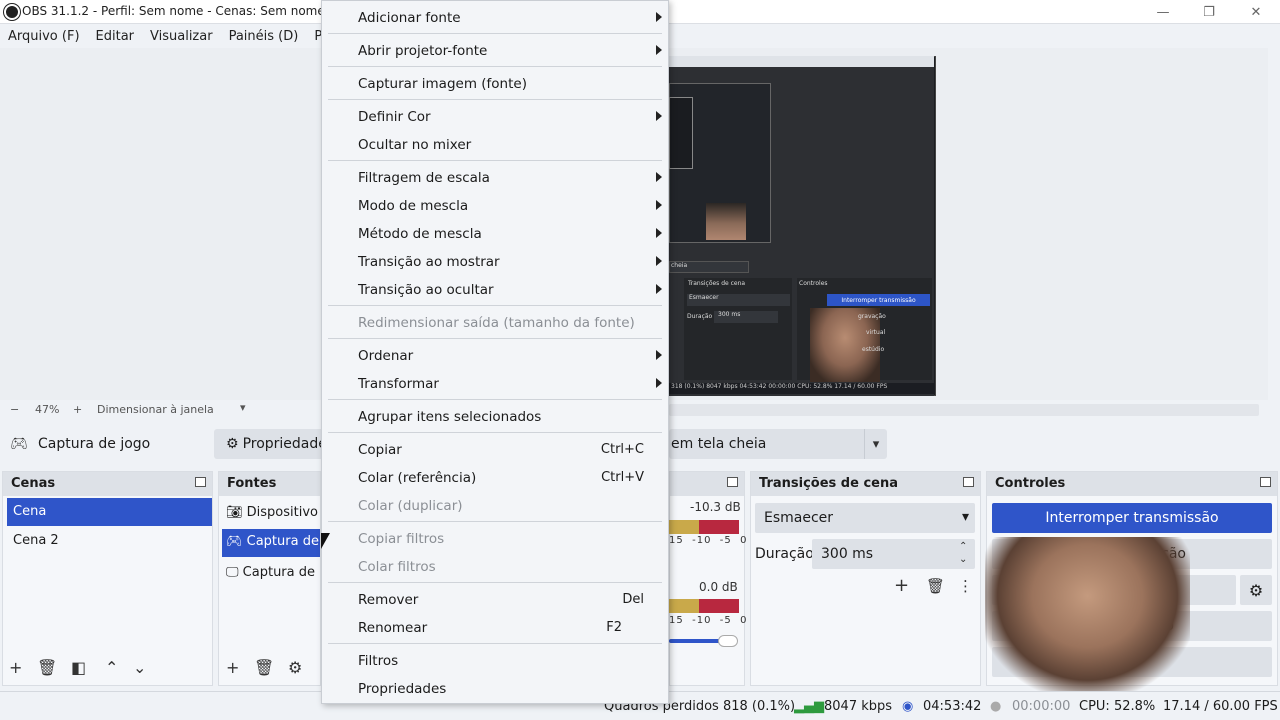 This screenshot has height=720, width=1280. Describe the element at coordinates (394, 117) in the screenshot. I see `menu-item-set-color: Definir Cor` at that location.